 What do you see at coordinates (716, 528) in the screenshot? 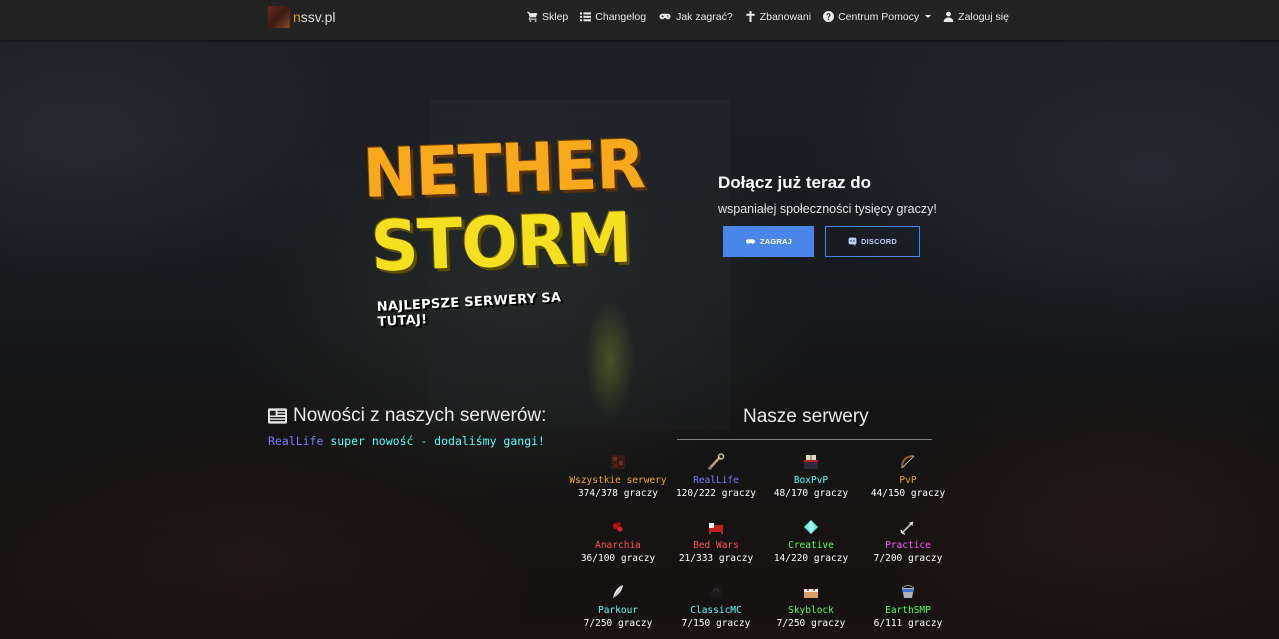
I see `bed-icon` at bounding box center [716, 528].